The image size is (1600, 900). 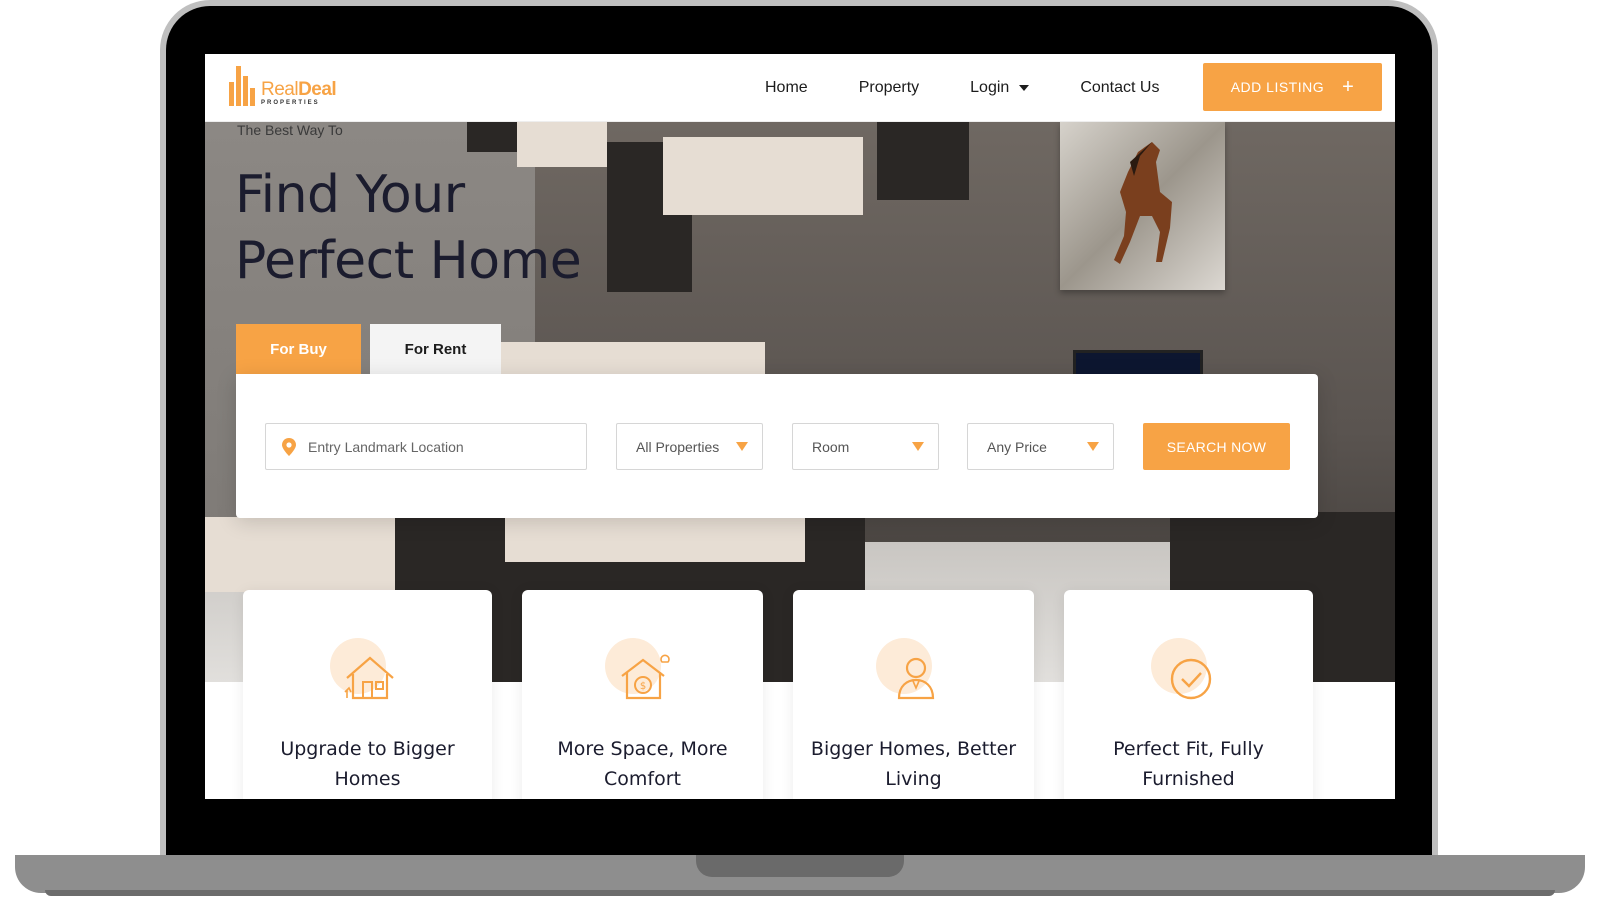 I want to click on nav-home: Home, so click(x=786, y=88).